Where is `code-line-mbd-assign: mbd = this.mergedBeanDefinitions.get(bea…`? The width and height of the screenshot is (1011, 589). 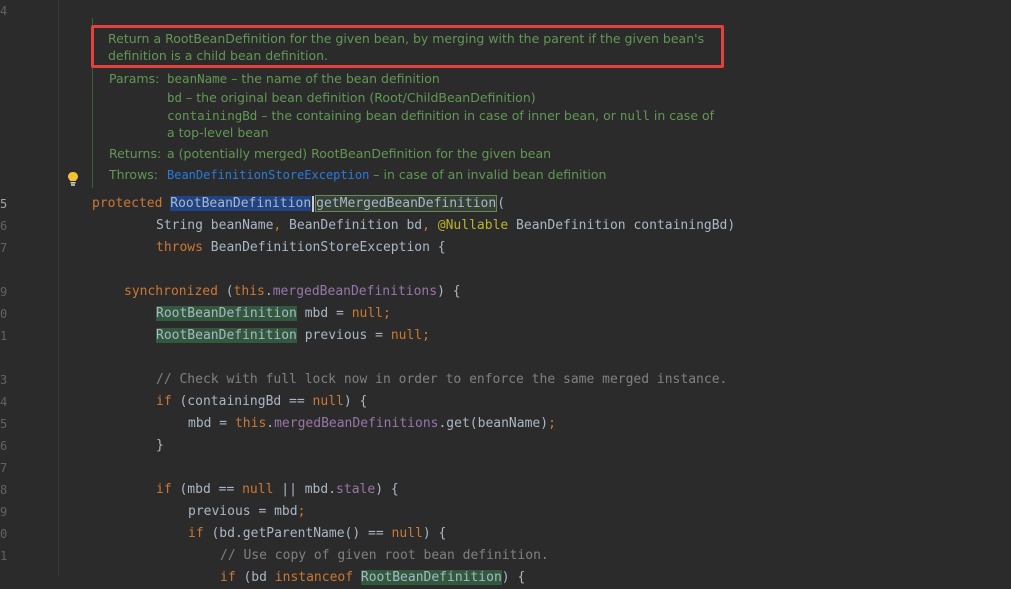
code-line-mbd-assign: mbd = this.mergedBeanDefinitions.get(bea… is located at coordinates (372, 424).